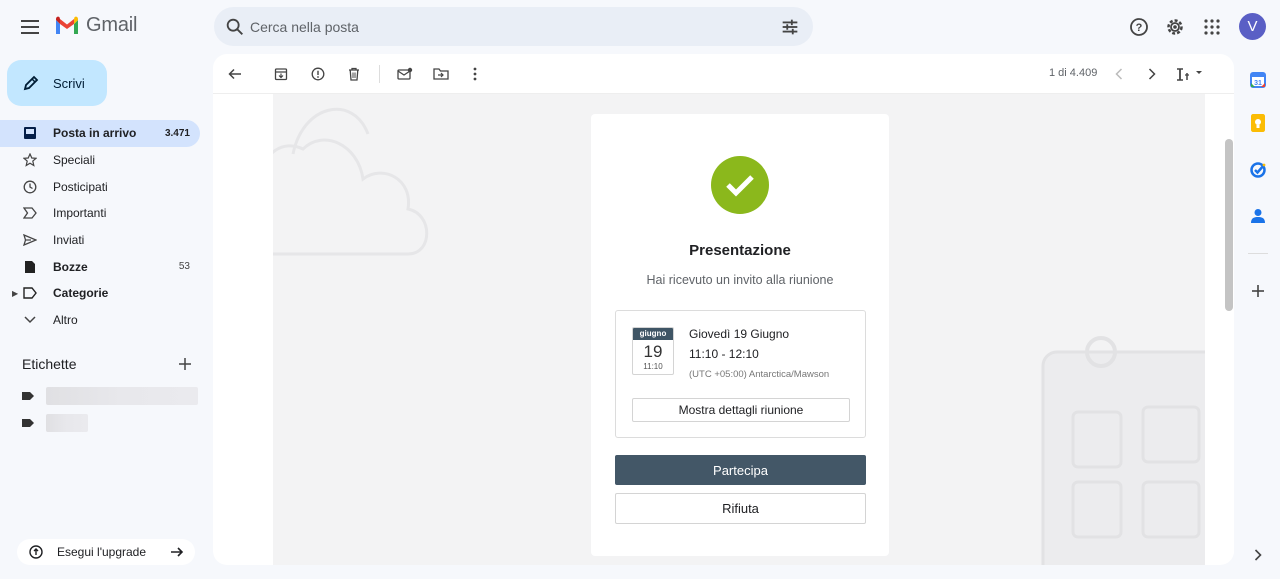  Describe the element at coordinates (100, 293) in the screenshot. I see `sidebar-item-categories: ▶ Categorie` at that location.